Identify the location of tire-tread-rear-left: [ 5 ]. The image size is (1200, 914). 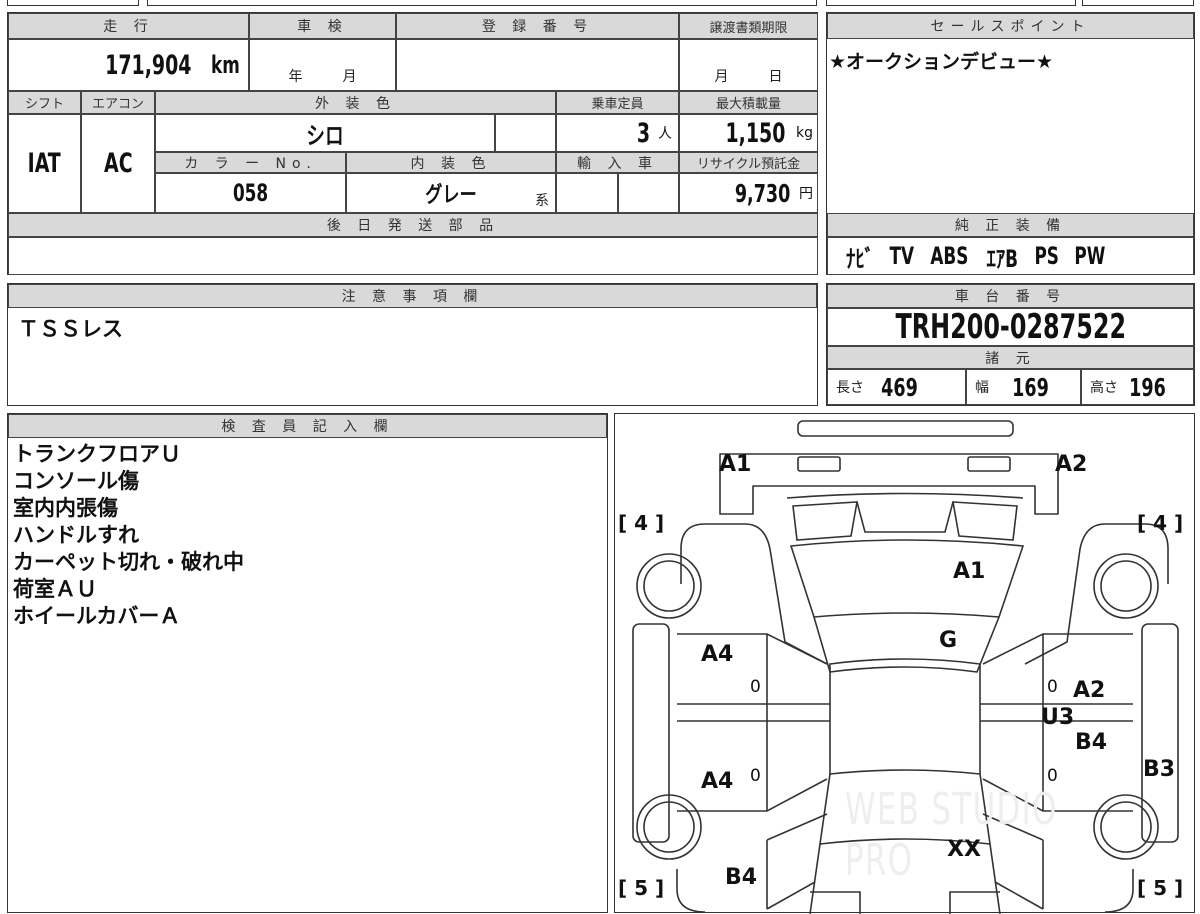
(641, 888).